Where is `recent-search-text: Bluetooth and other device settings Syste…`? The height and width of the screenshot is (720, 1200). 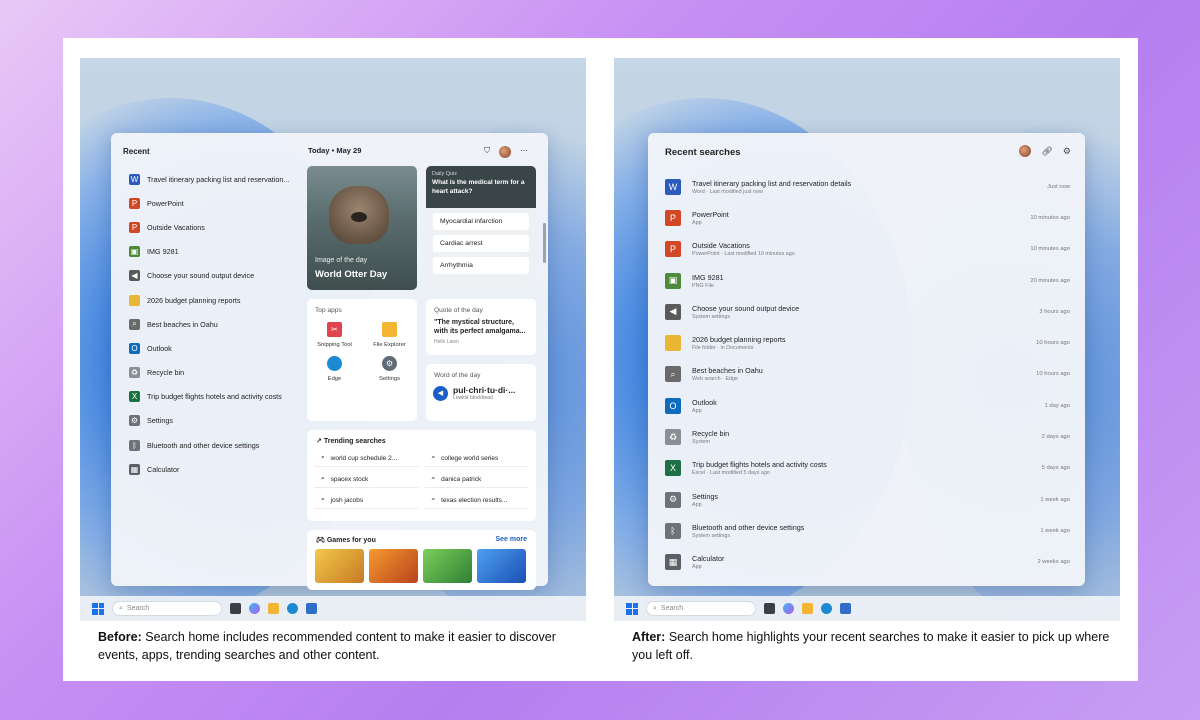
recent-search-text: Bluetooth and other device settings Syste… is located at coordinates (866, 531).